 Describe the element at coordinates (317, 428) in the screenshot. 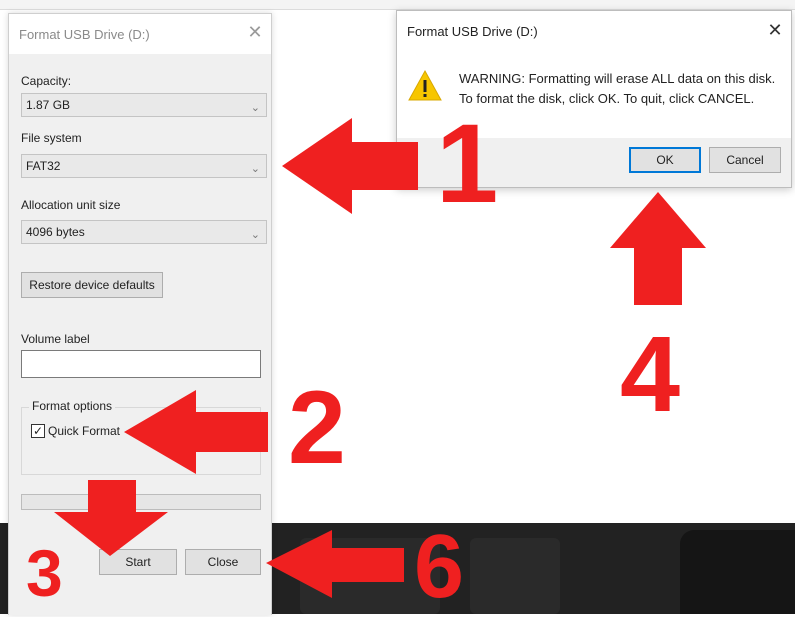

I see `step-number-2: 2` at that location.